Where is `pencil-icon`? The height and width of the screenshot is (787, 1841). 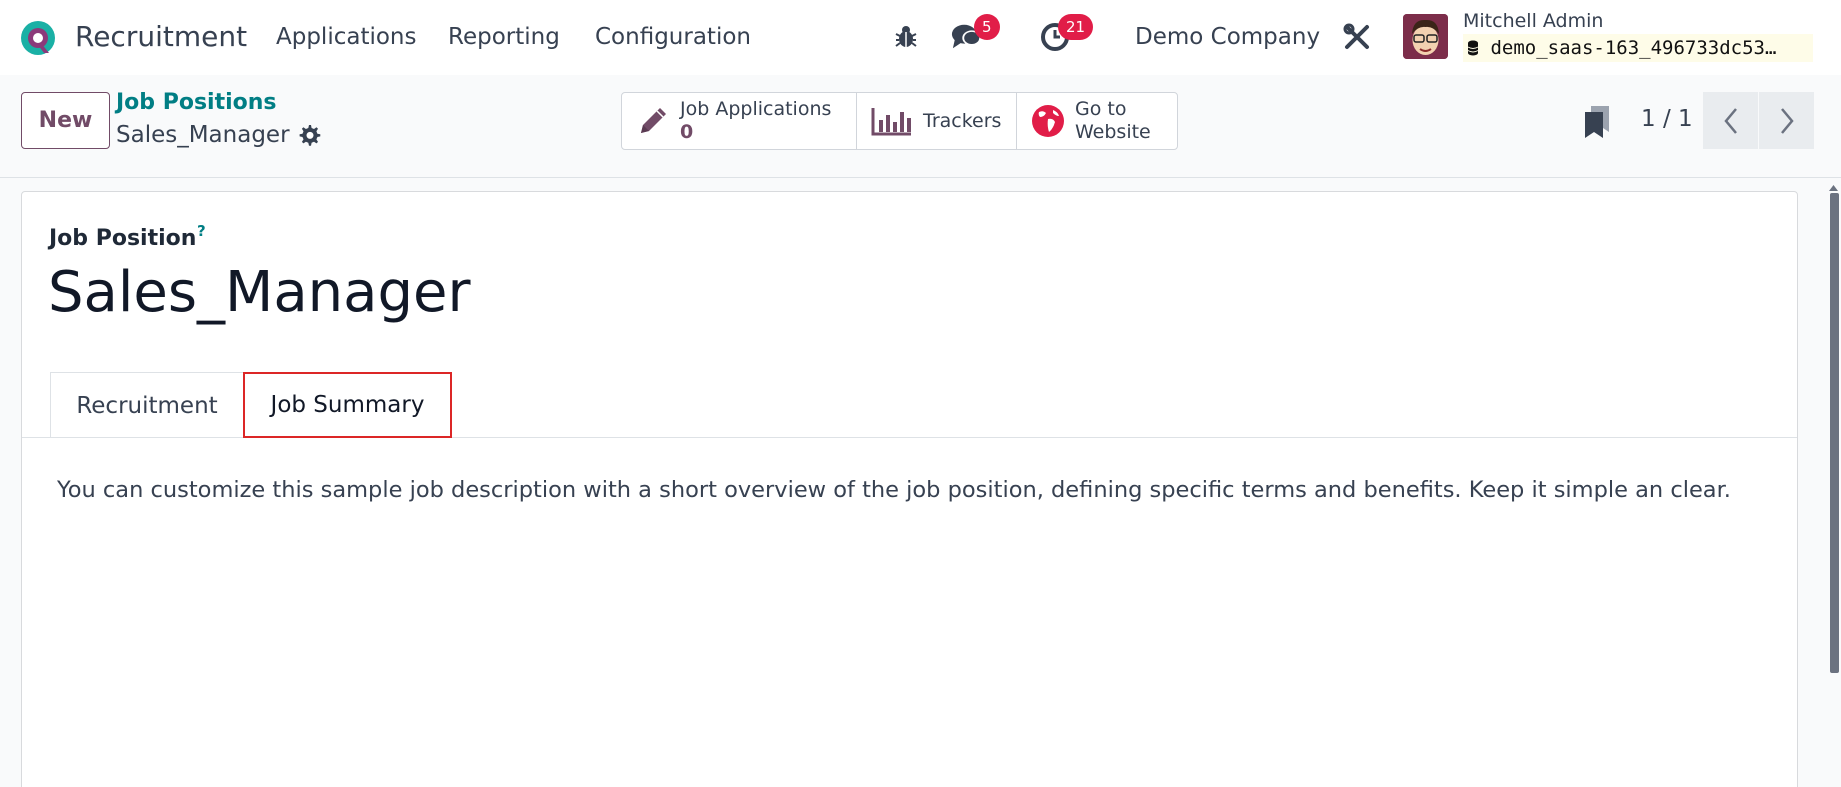 pencil-icon is located at coordinates (653, 120).